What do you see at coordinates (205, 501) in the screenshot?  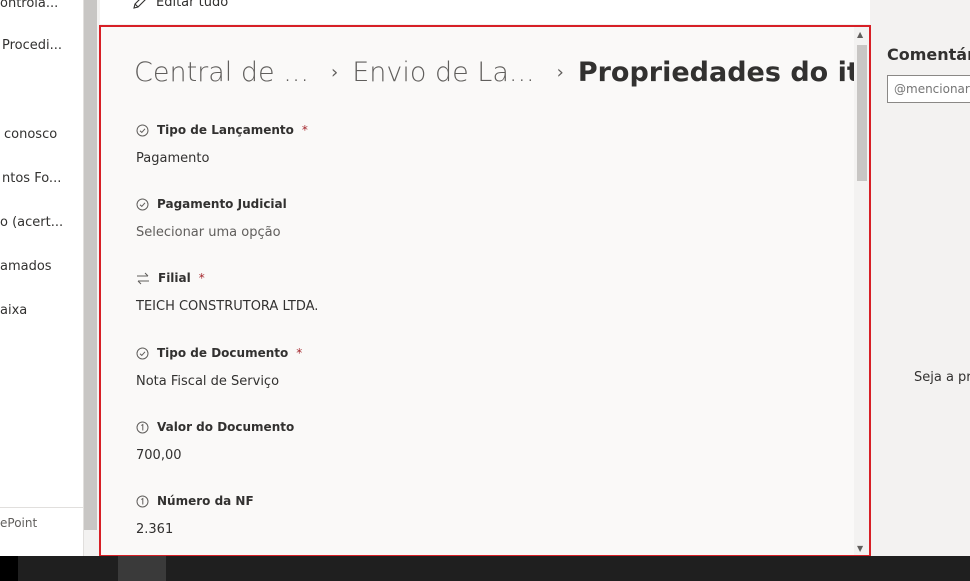 I see `field-label: Número da NF` at bounding box center [205, 501].